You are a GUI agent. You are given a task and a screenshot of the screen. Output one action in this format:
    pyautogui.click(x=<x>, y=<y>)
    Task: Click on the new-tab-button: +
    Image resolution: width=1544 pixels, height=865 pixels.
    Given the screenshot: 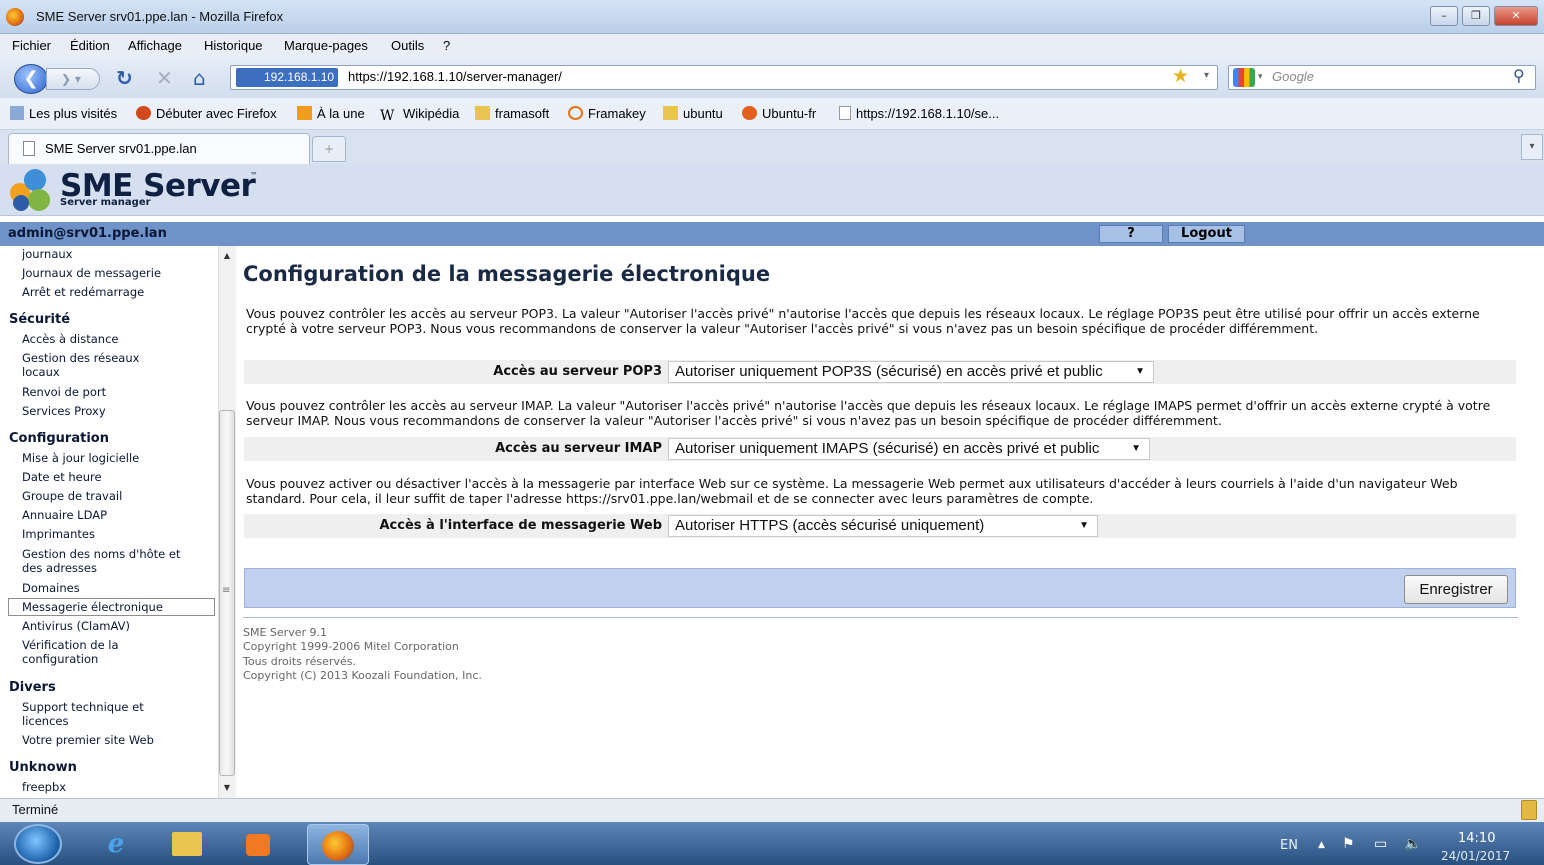 What is the action you would take?
    pyautogui.click(x=329, y=149)
    